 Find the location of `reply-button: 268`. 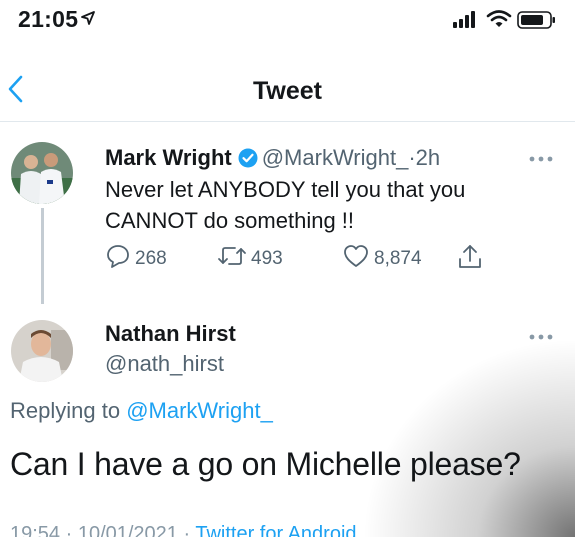

reply-button: 268 is located at coordinates (136, 259).